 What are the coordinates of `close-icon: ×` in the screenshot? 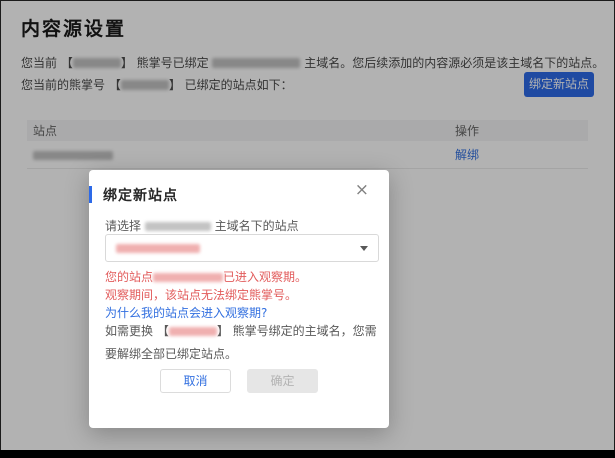 It's located at (362, 190).